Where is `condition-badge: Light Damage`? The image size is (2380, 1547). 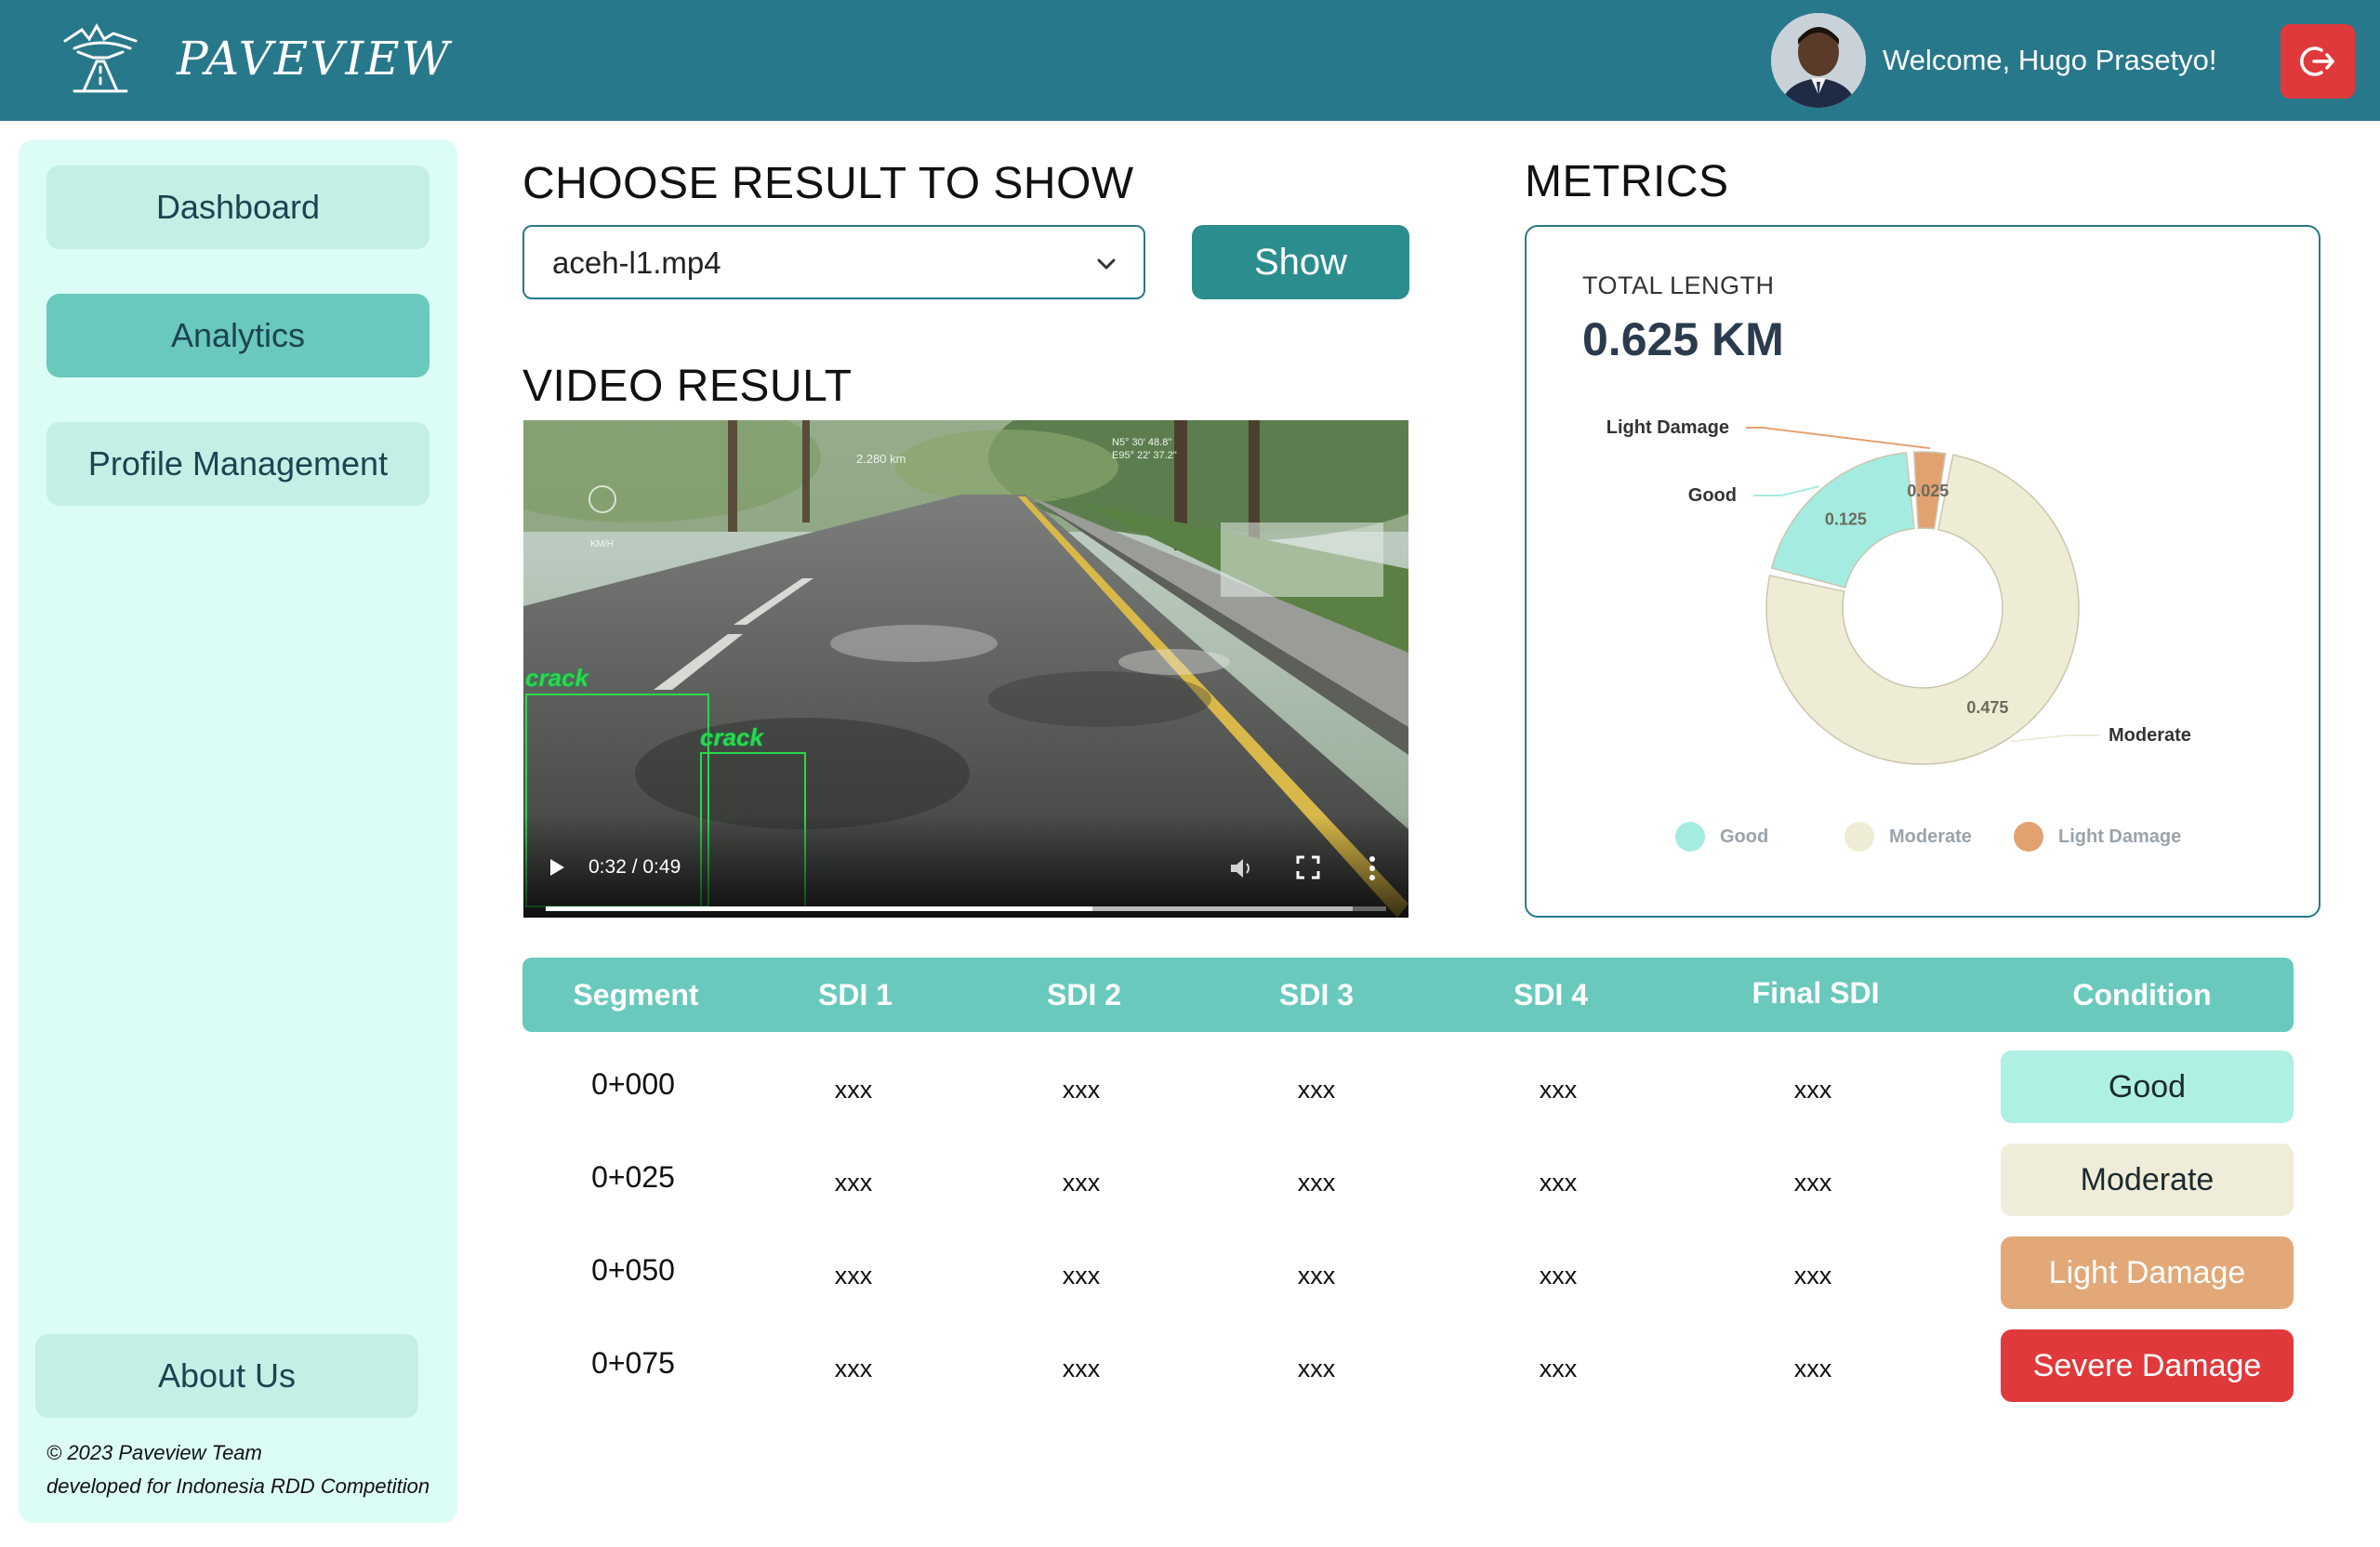 condition-badge: Light Damage is located at coordinates (2147, 1272).